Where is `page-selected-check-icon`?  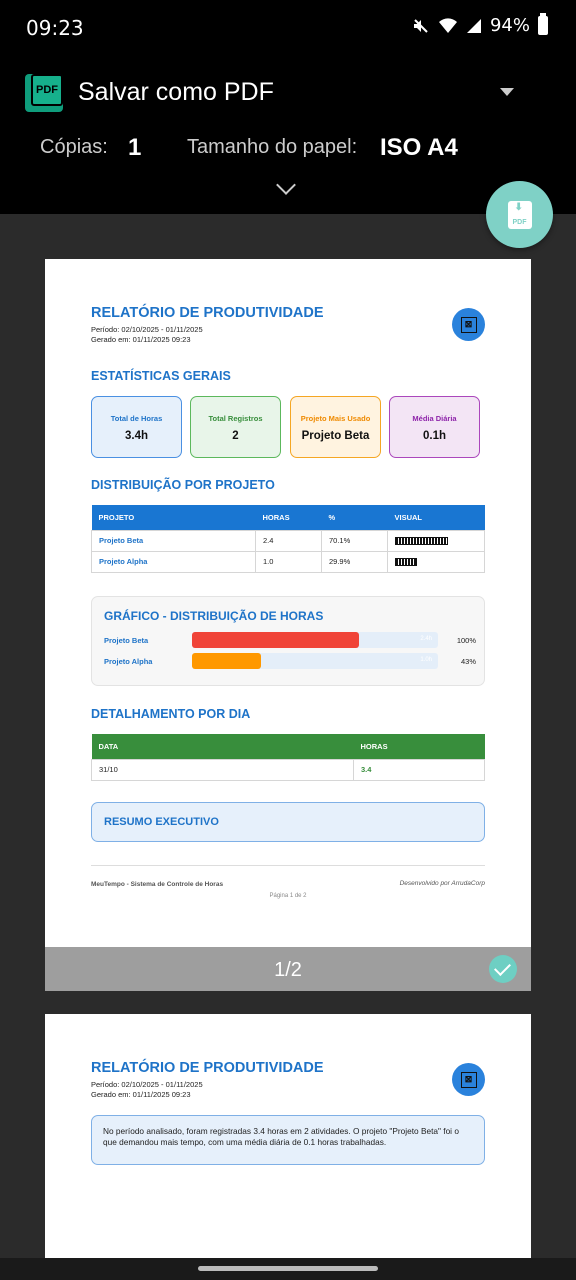 page-selected-check-icon is located at coordinates (503, 969).